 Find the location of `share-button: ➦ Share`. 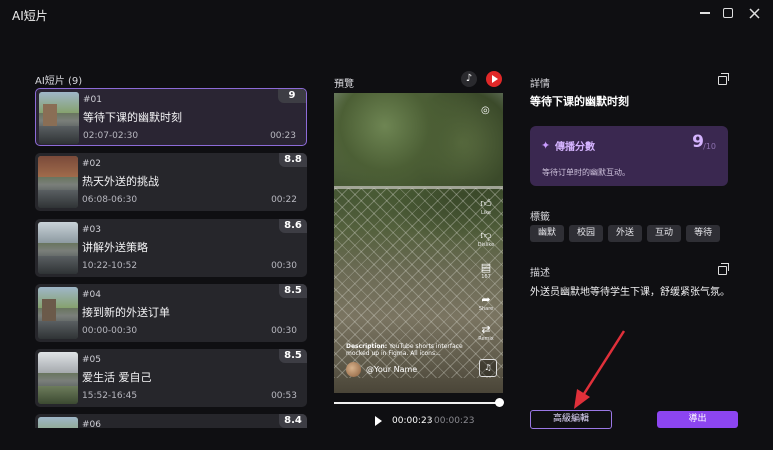

share-button: ➦ Share is located at coordinates (486, 303).